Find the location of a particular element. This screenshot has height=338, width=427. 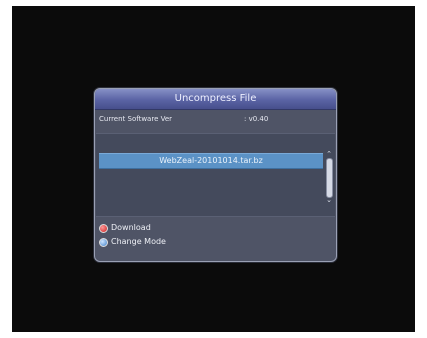

file-list: WebZeal-20101014.tar.bz ⌃ ⌄ is located at coordinates (215, 175).